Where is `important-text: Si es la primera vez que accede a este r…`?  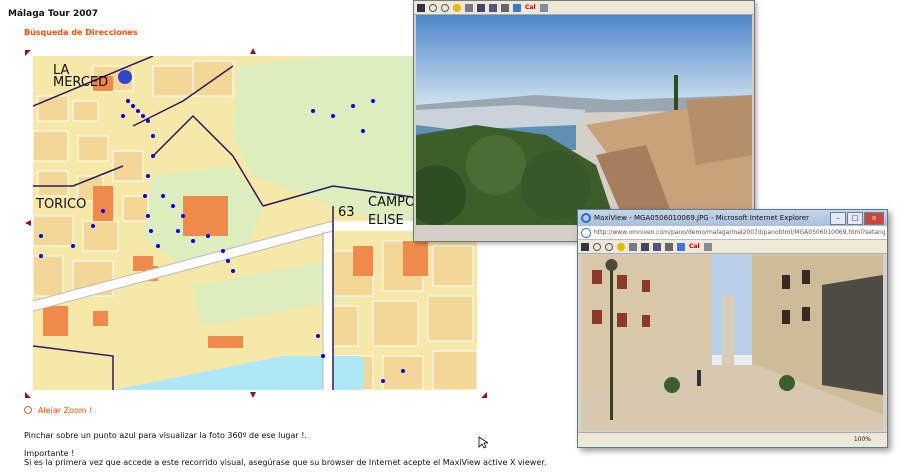
important-text: Si es la primera vez que accede a este r… is located at coordinates (285, 462).